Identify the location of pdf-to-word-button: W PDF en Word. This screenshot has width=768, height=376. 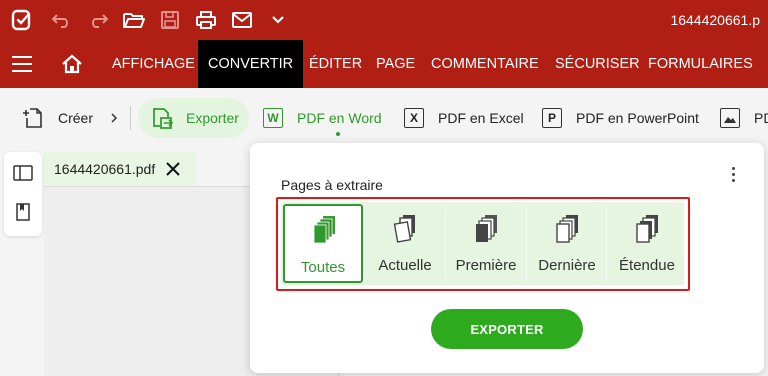
(322, 118).